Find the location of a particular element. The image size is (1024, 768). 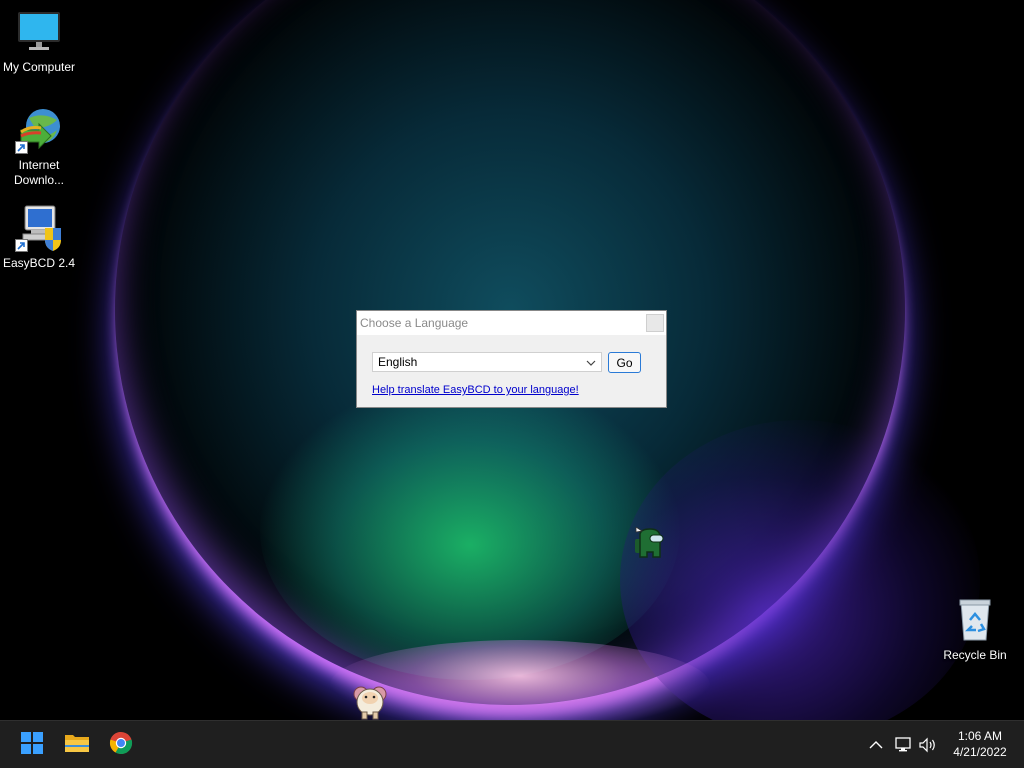

taskbar-chrome is located at coordinates (121, 745).